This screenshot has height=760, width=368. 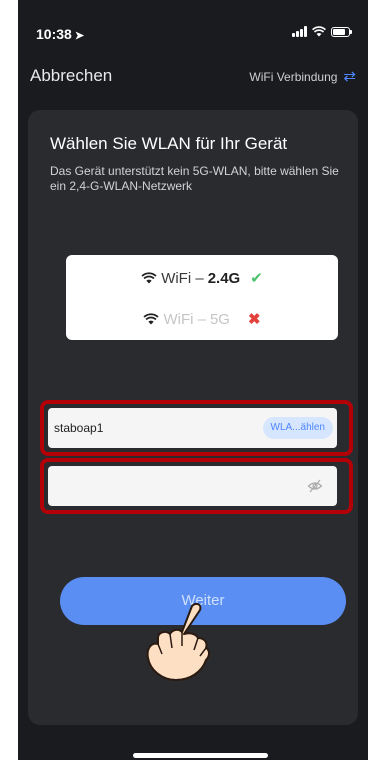 What do you see at coordinates (79, 36) in the screenshot?
I see `location-arrow-icon: ➤` at bounding box center [79, 36].